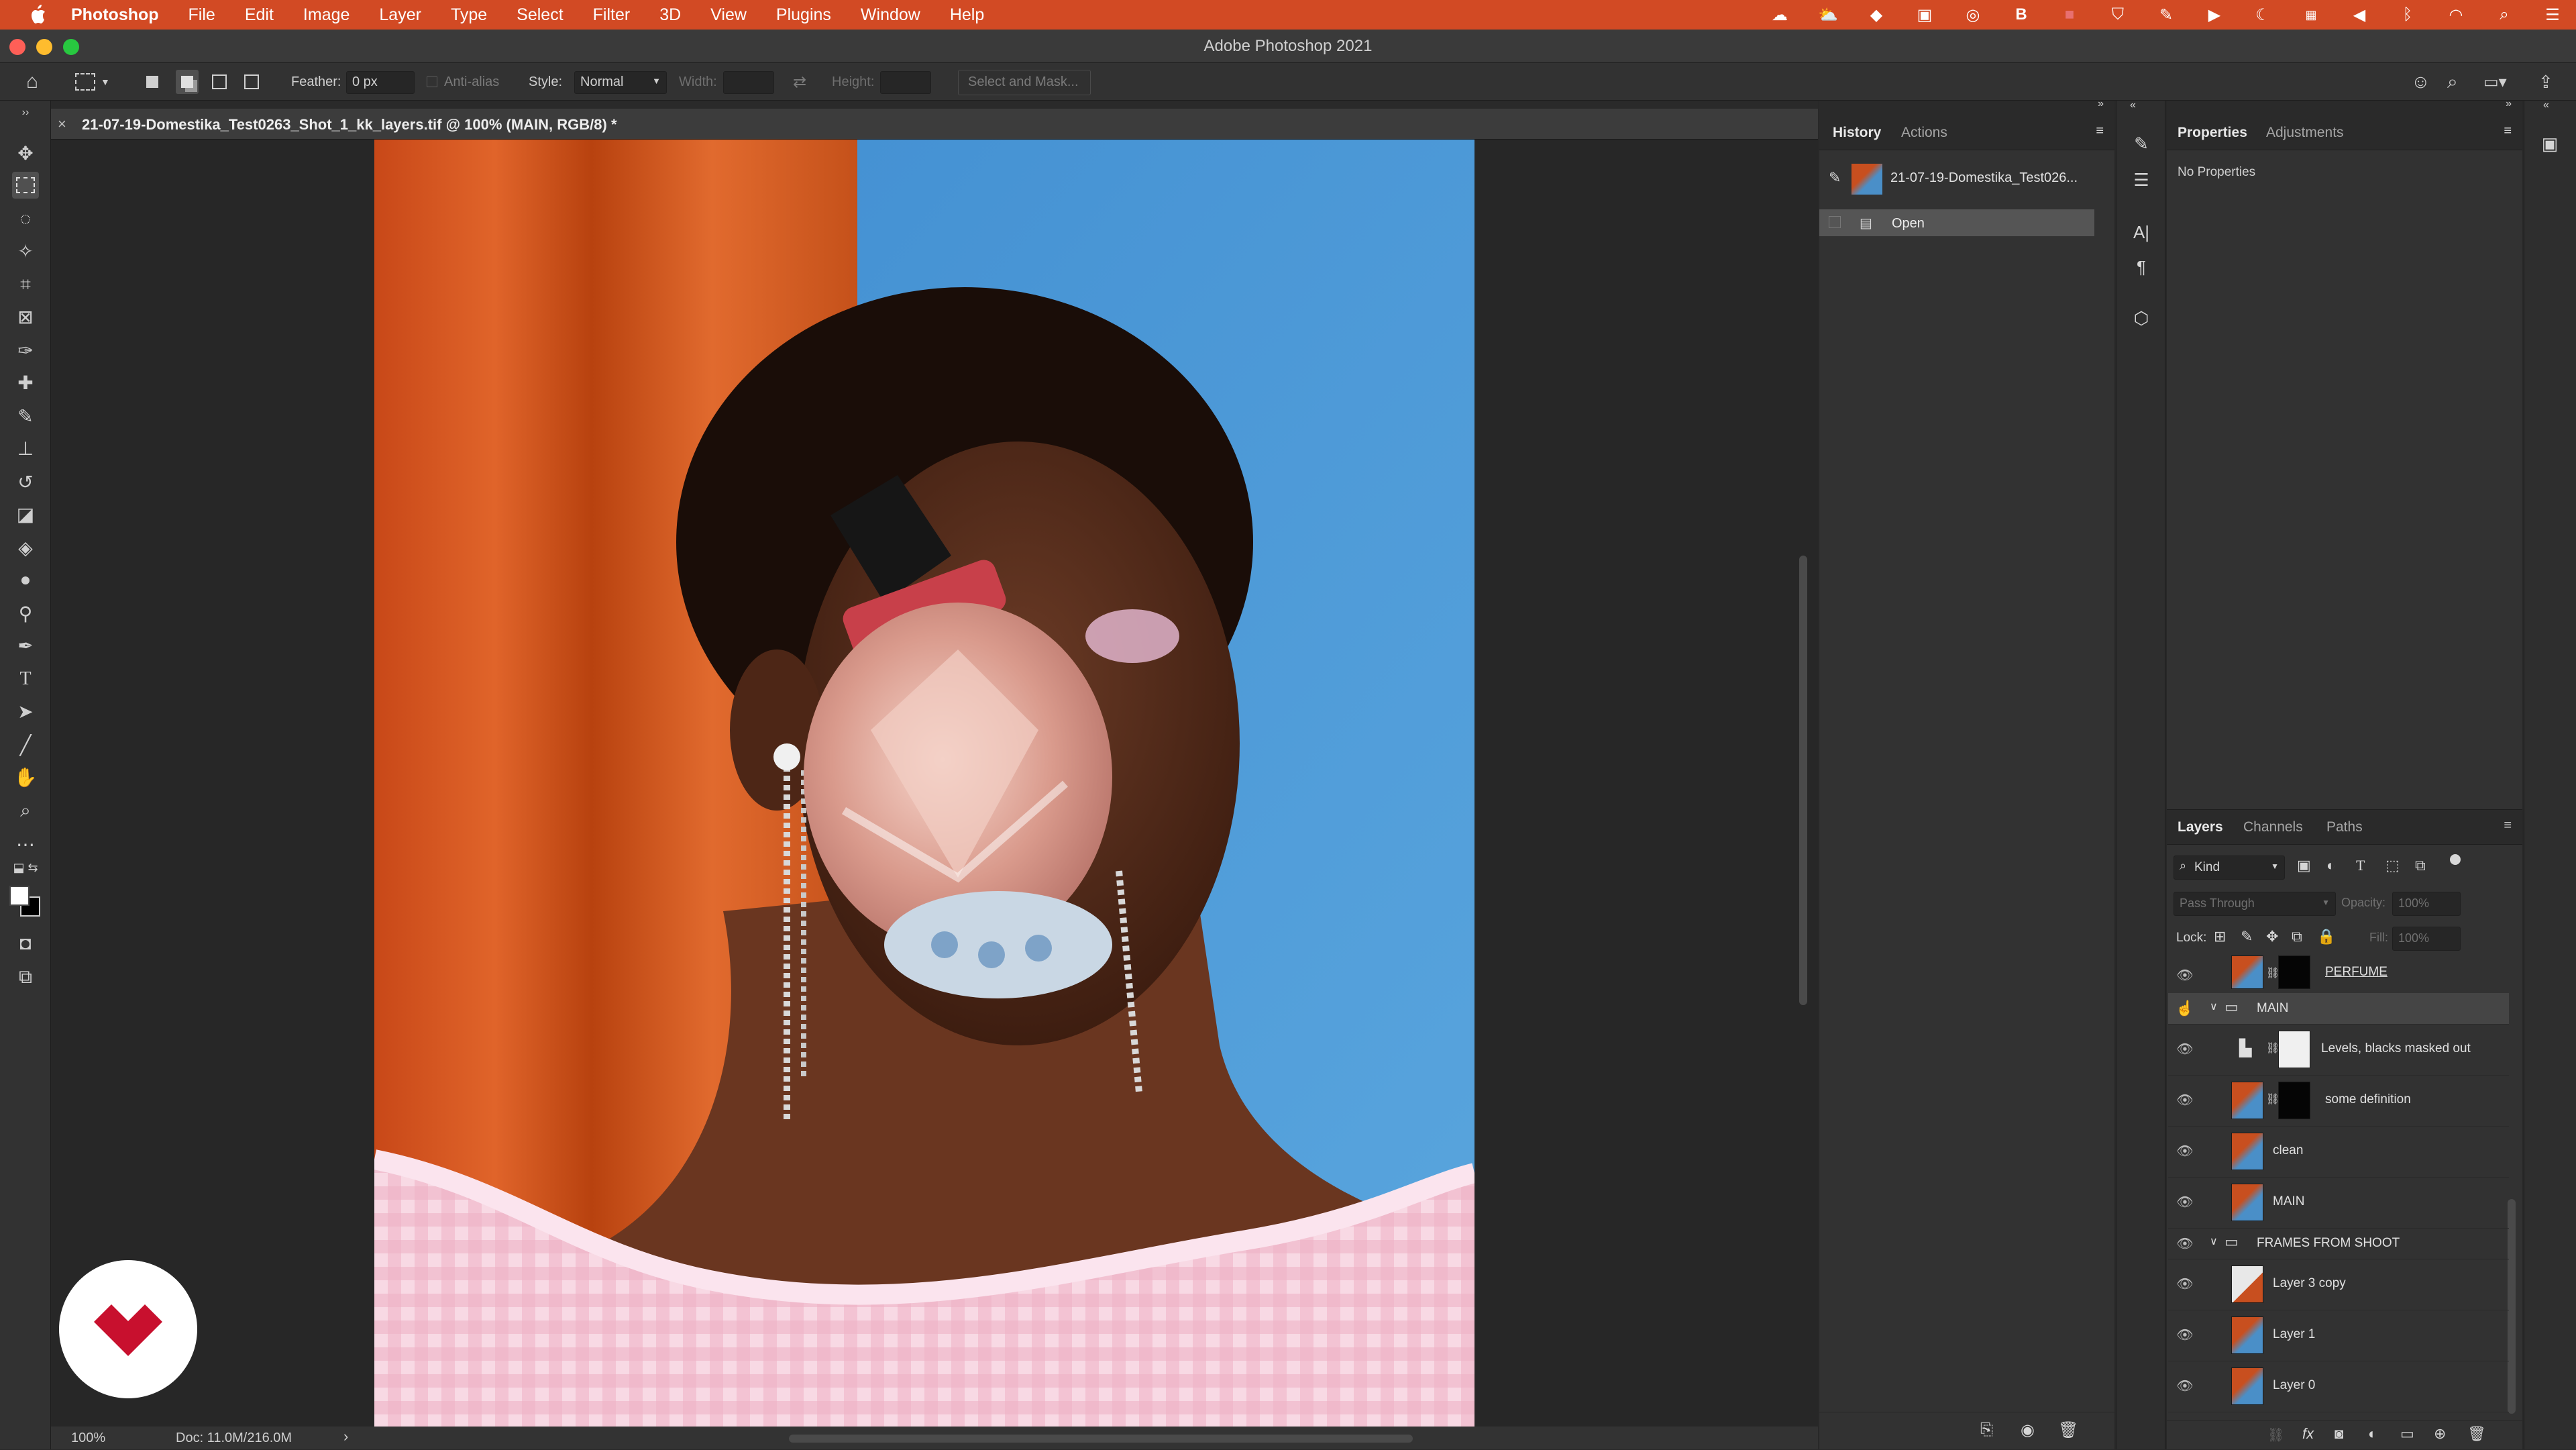 This screenshot has width=2576, height=1450. I want to click on chevron-right-icon: ›, so click(345, 1437).